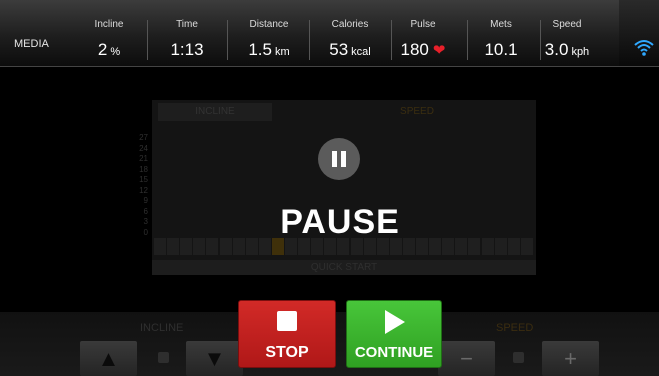 The image size is (659, 376). I want to click on metric-label: Distance, so click(269, 24).